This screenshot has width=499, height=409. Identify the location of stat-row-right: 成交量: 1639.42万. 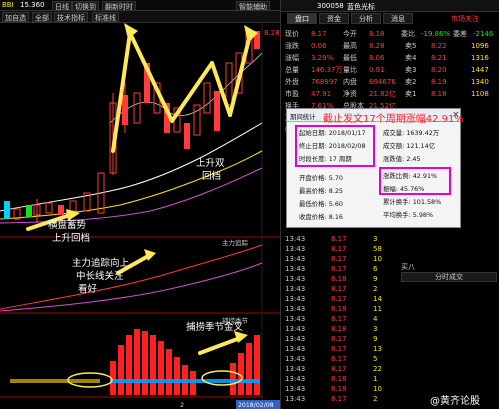
(411, 133).